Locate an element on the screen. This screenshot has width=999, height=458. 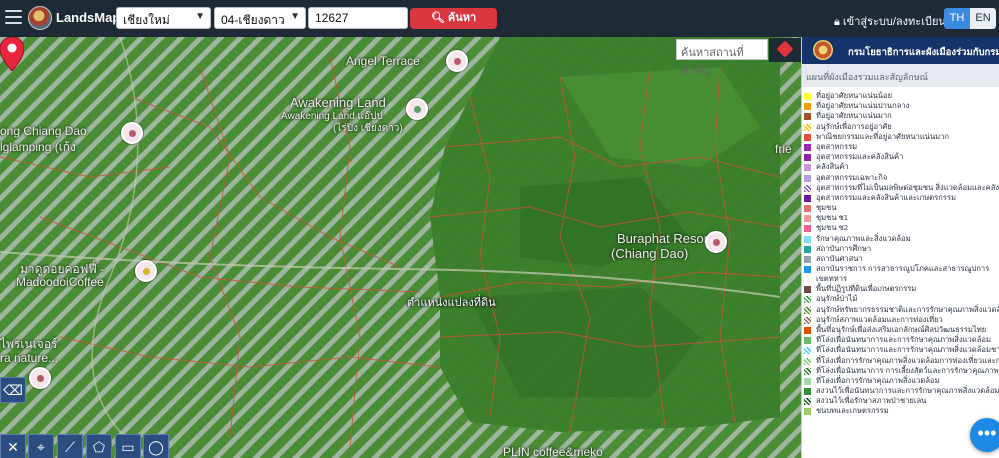
legend-item: ที่อยู่อาศัยหนาแน่นน้อย is located at coordinates (900, 96).